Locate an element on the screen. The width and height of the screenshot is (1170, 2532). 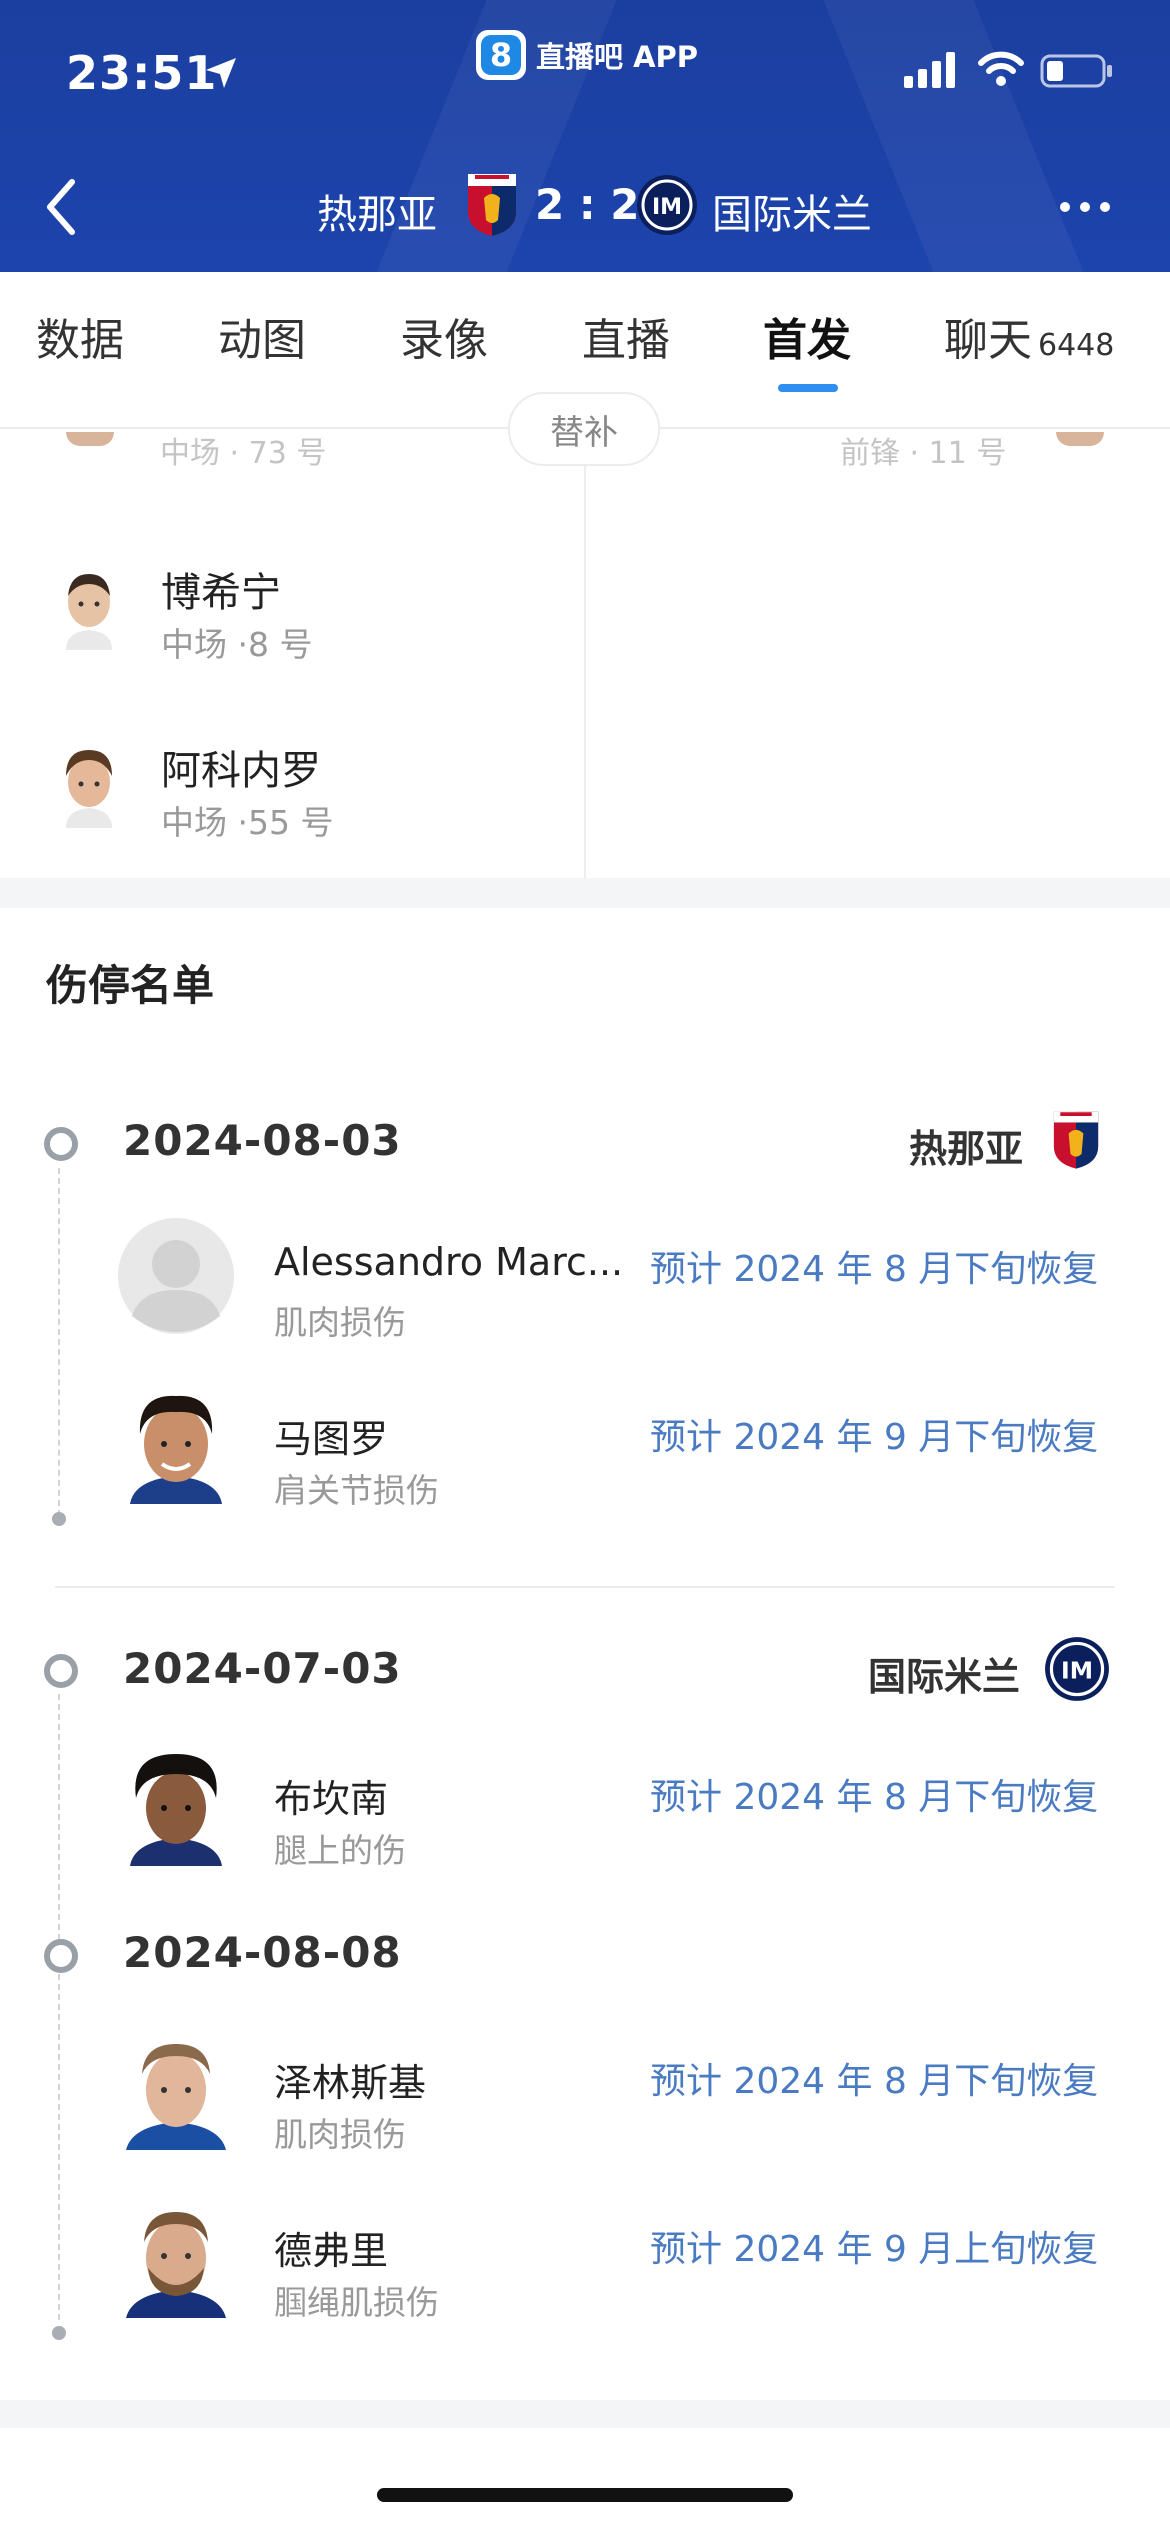
match-header: 23:51 8 直播吧 APP 热那亚 2 : 2 IM 国际米兰 is located at coordinates (585, 136).